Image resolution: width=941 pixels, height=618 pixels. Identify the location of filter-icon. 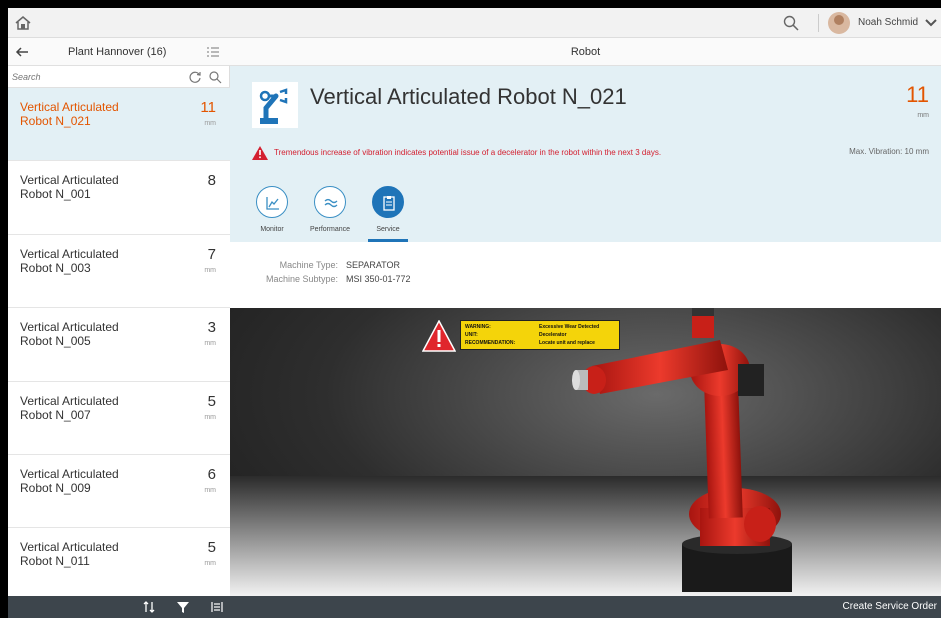
(183, 607).